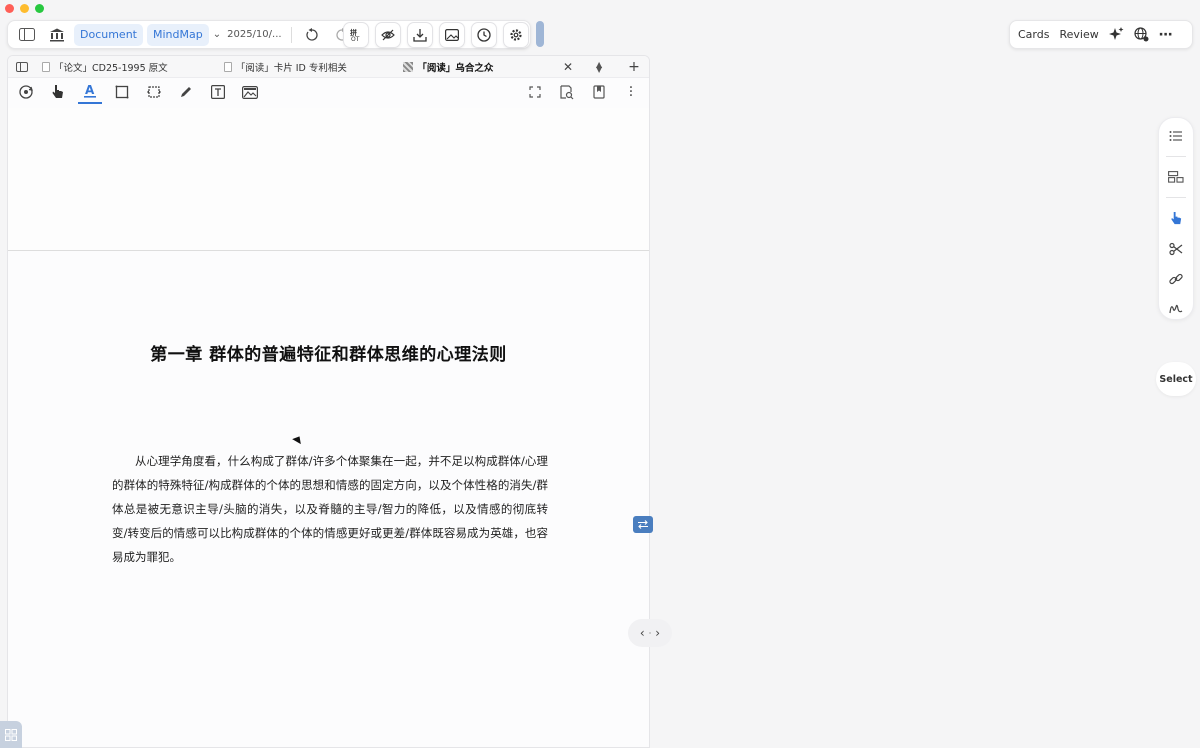  I want to click on swap-panels-button, so click(643, 524).